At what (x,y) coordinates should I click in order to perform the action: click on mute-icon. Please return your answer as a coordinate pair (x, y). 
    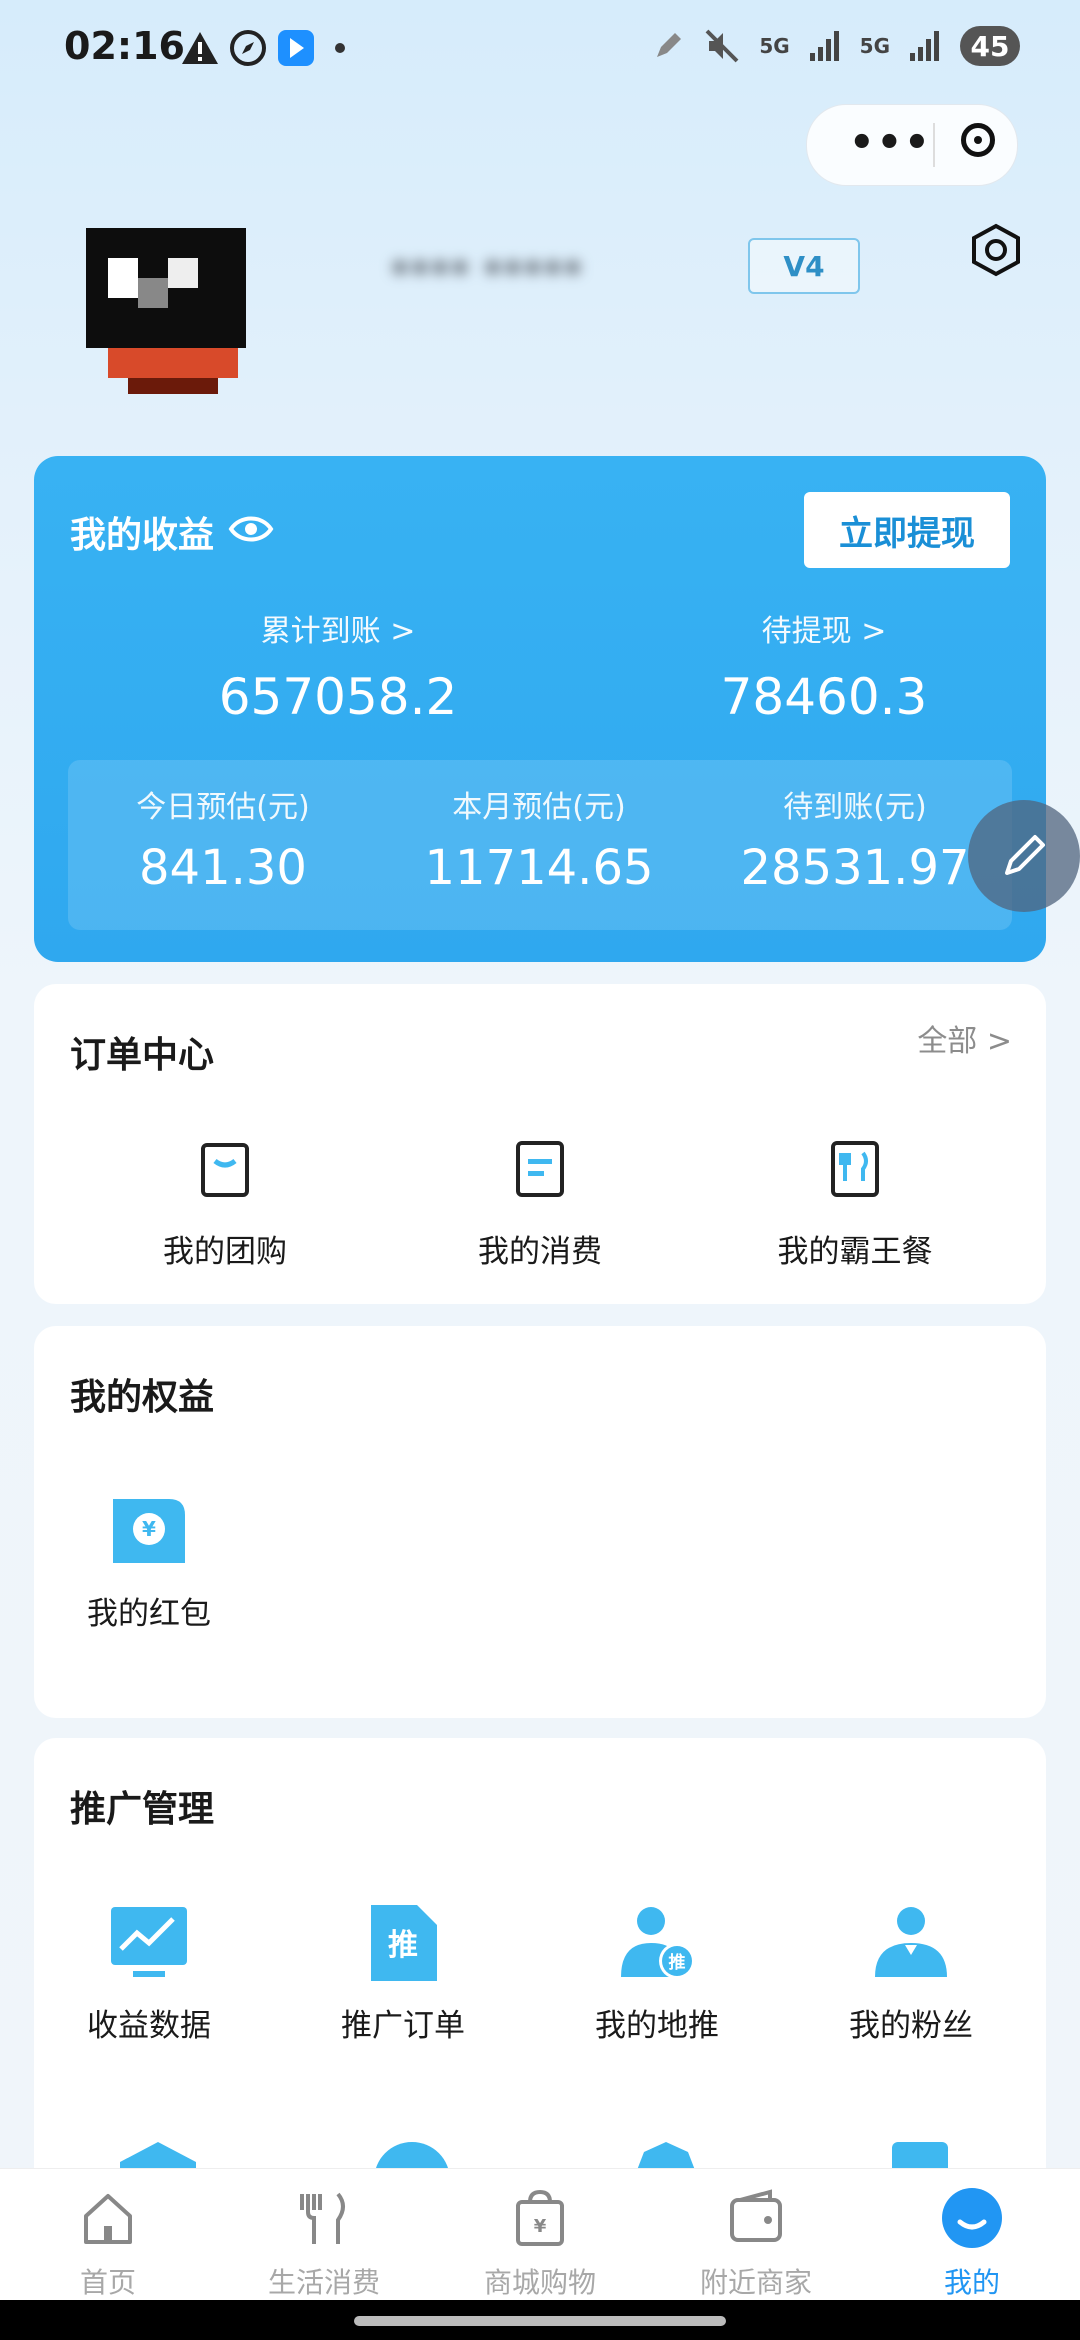
    Looking at the image, I should click on (722, 46).